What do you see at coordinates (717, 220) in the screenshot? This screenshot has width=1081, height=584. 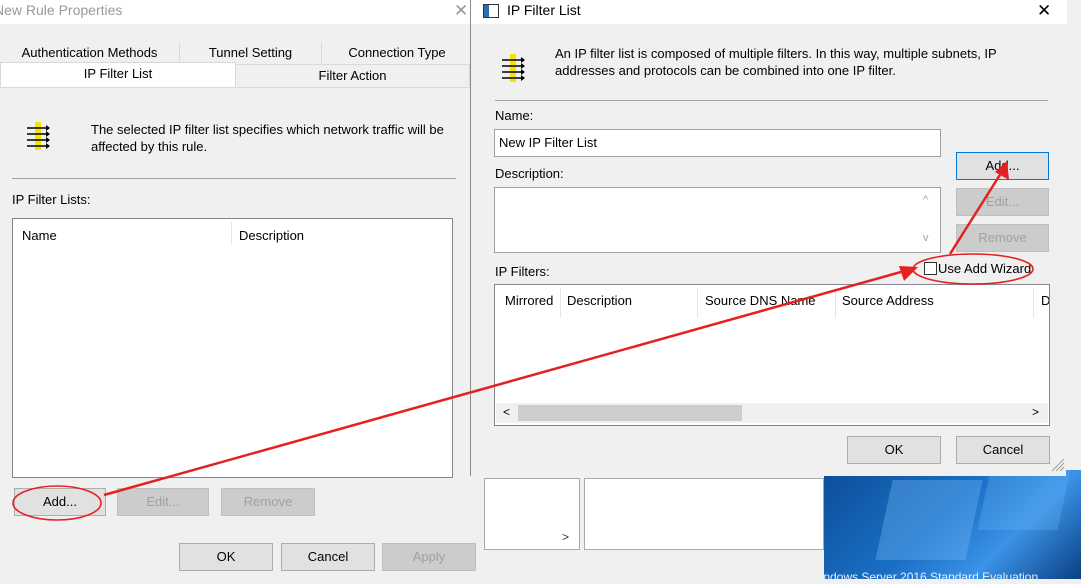 I see `description-field: ^ v` at bounding box center [717, 220].